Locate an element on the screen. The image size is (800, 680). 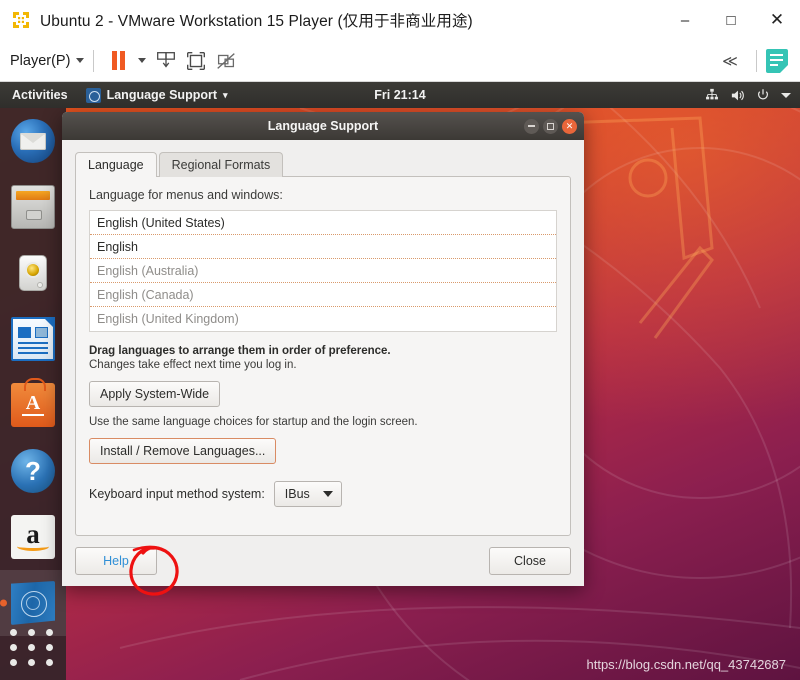
window-controls: – □ ✕ is located at coordinates (731, 20).